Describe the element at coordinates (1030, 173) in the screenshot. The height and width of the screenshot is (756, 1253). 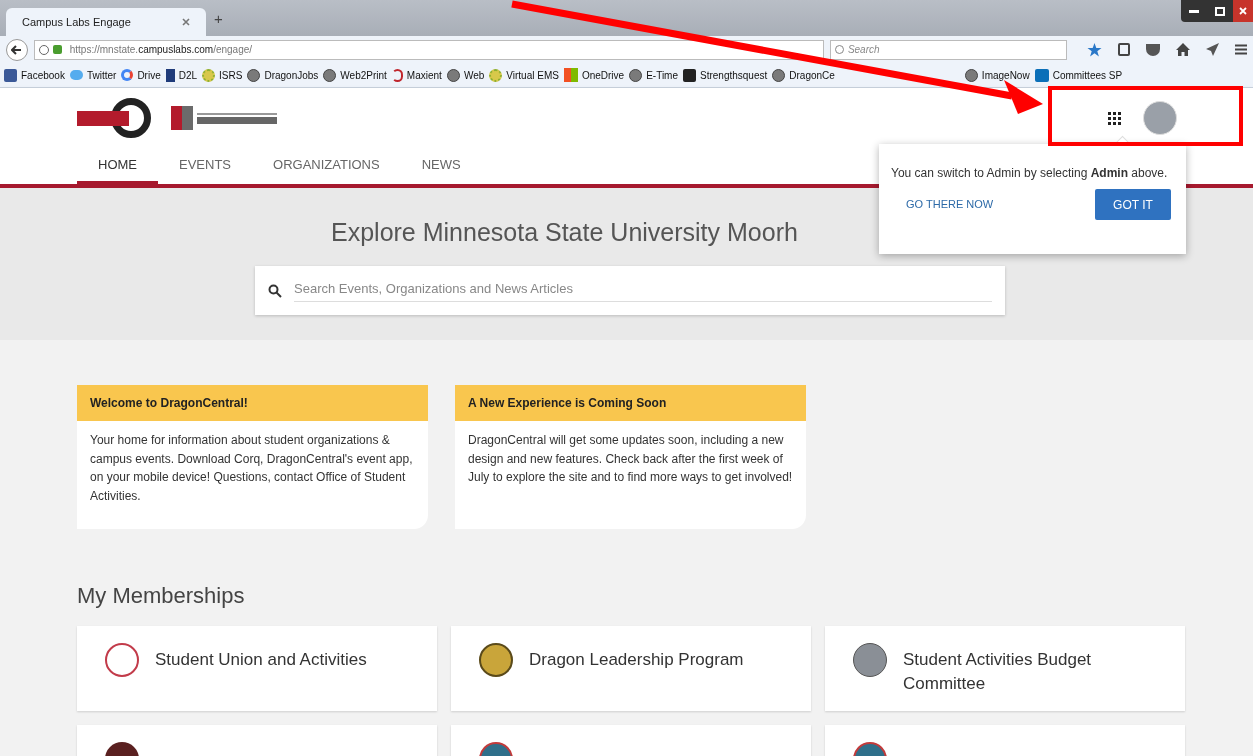
I see `popover-message: You can switch to Admin by selecting Admin above.` at that location.